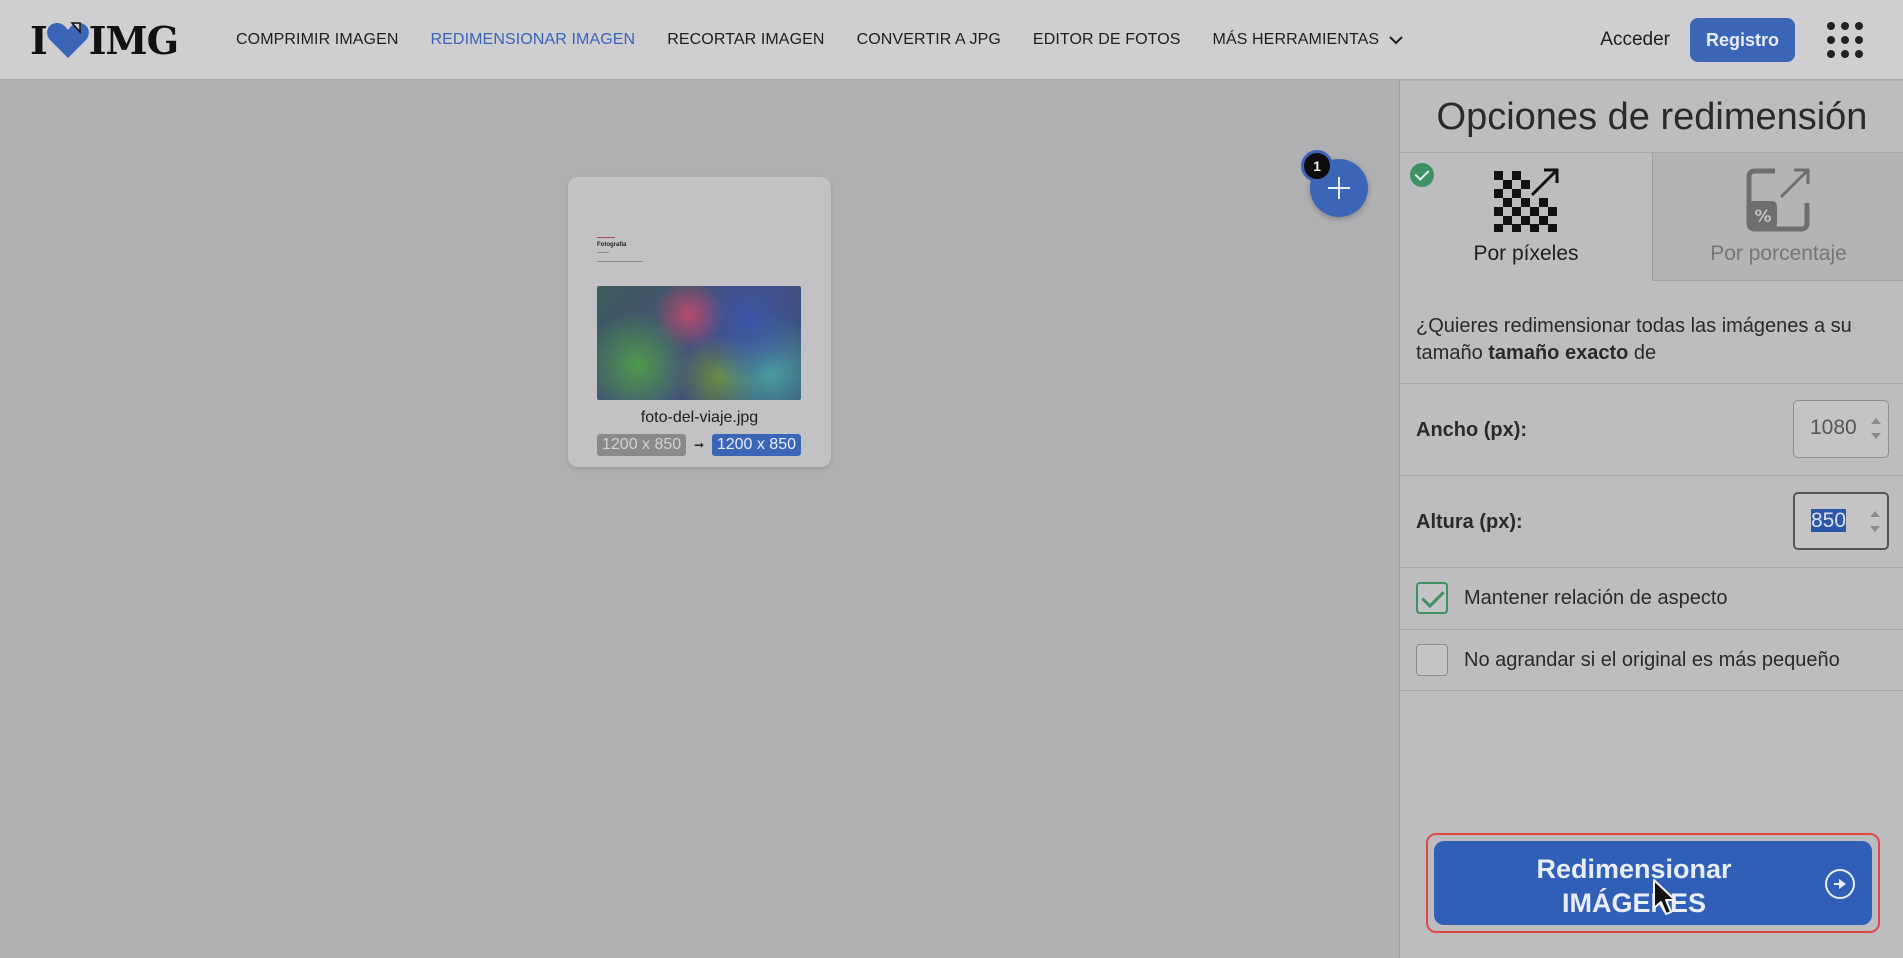  I want to click on resize-mode-tabs: Por píxeles % Por porcentaje, so click(1651, 217).